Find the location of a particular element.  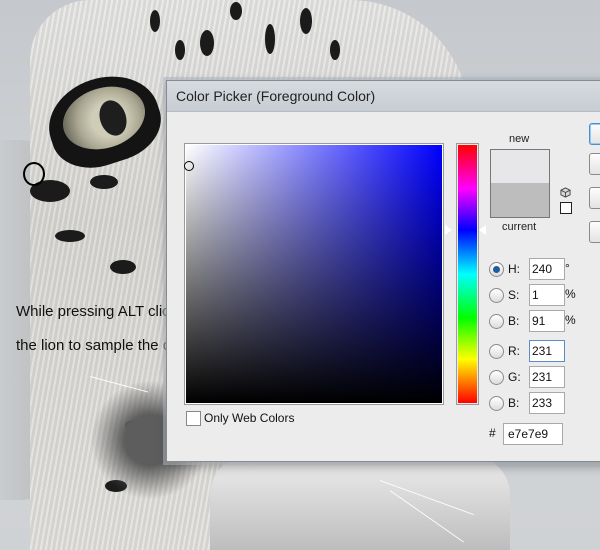

only-web-colors-checkbox is located at coordinates (193, 418).